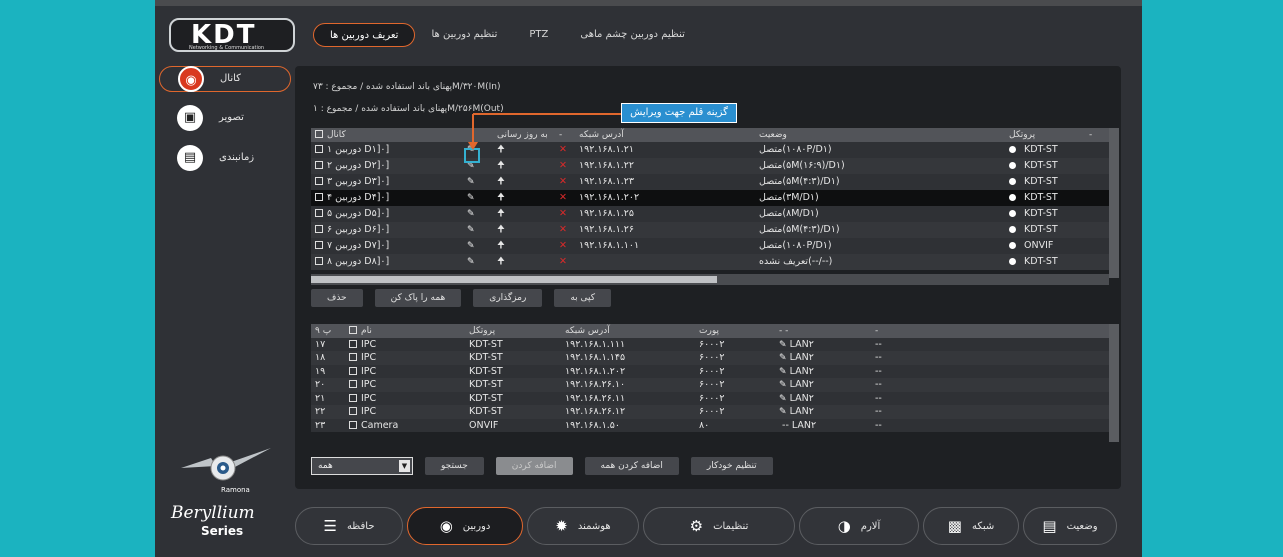 This screenshot has height=557, width=1283. What do you see at coordinates (538, 35) in the screenshot?
I see `tab-ptz: PTZ` at bounding box center [538, 35].